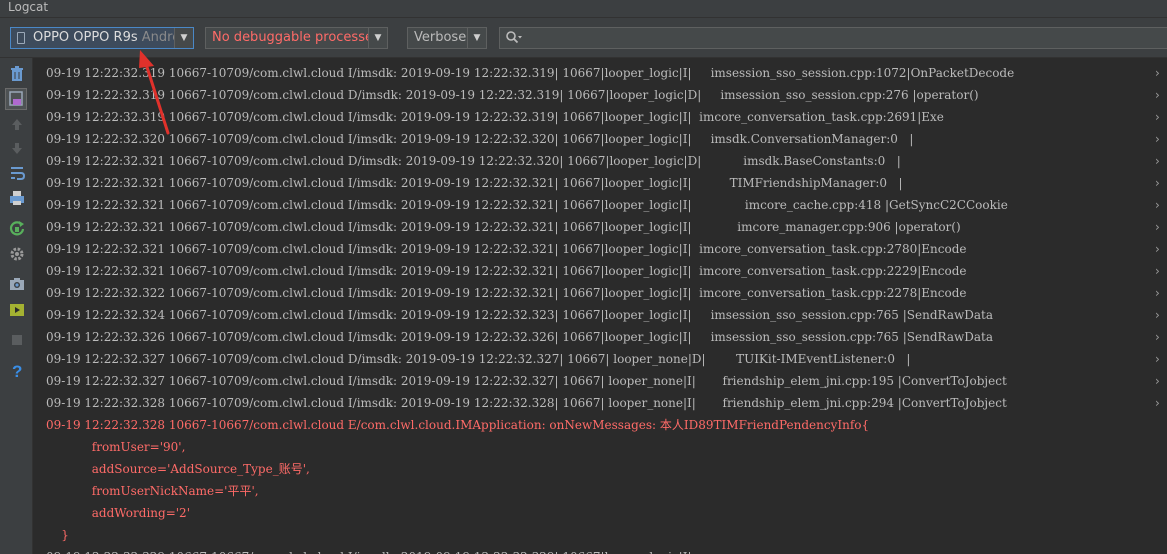 This screenshot has height=554, width=1167. Describe the element at coordinates (116, 447) in the screenshot. I see `log-line: fromUser='90',` at that location.